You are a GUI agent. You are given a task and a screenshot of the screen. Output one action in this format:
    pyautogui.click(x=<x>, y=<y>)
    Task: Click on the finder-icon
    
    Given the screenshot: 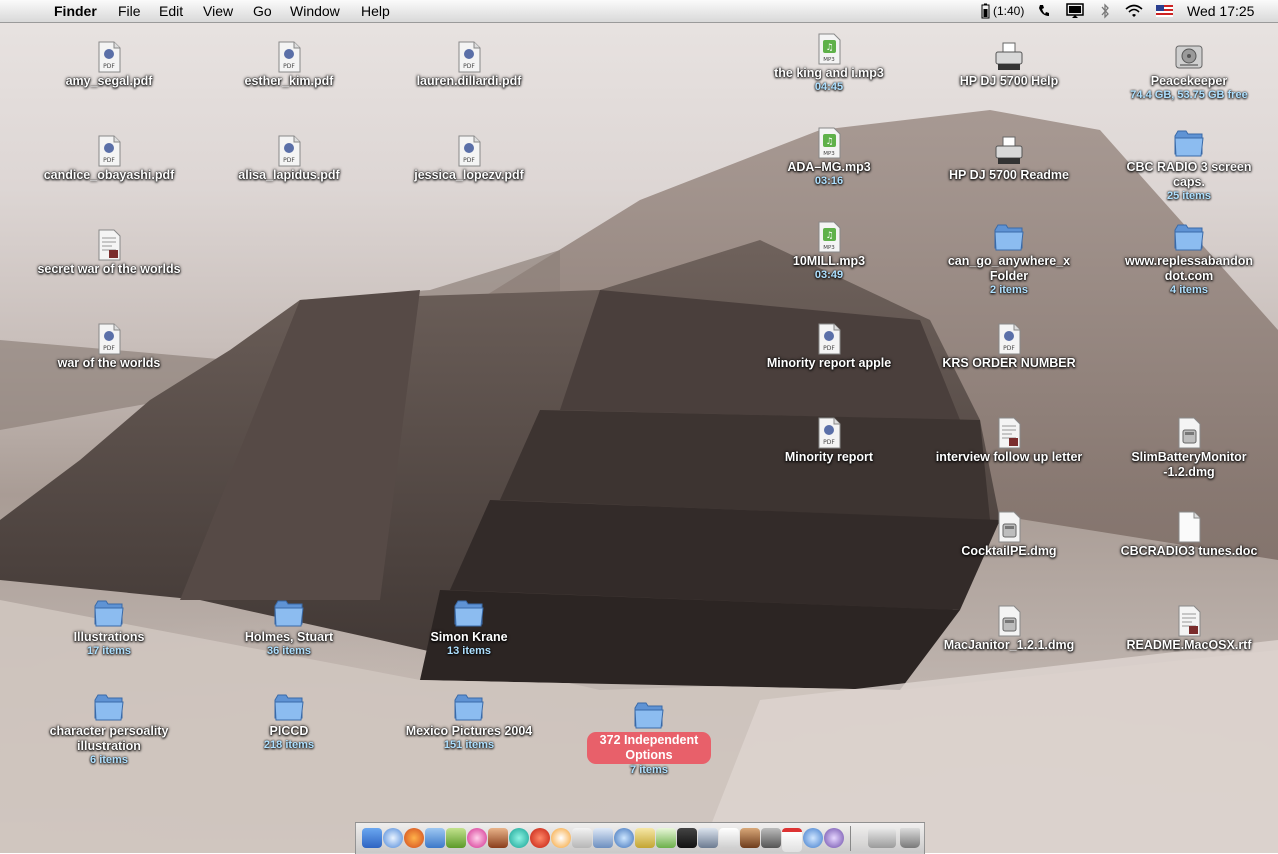 What is the action you would take?
    pyautogui.click(x=372, y=838)
    